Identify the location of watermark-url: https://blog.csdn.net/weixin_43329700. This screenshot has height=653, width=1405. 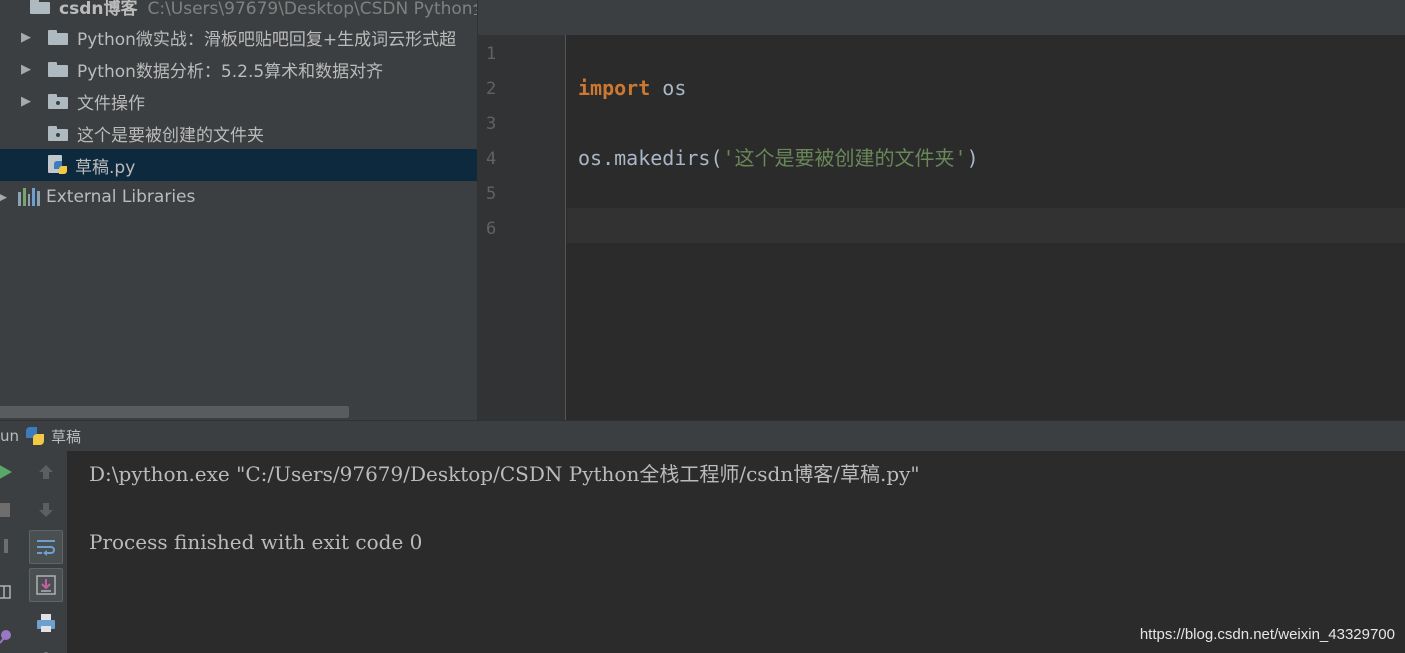
(1267, 634).